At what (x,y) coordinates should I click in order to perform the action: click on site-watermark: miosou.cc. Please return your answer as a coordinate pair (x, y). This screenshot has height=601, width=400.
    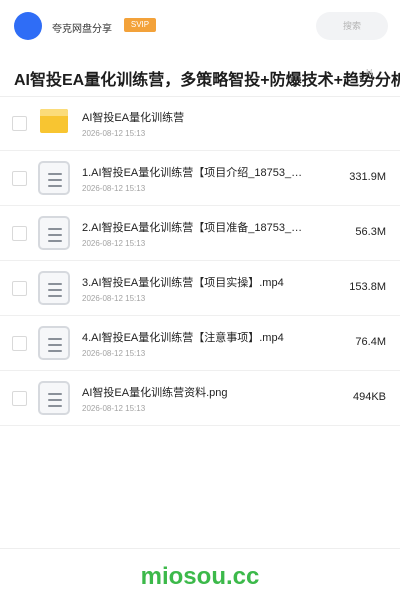
    Looking at the image, I should click on (200, 576).